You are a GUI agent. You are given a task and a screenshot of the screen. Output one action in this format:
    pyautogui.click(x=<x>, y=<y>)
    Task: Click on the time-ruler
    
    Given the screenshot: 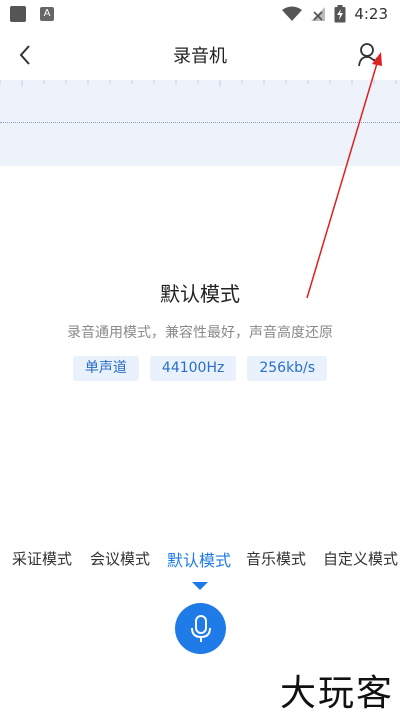 What is the action you would take?
    pyautogui.click(x=198, y=83)
    